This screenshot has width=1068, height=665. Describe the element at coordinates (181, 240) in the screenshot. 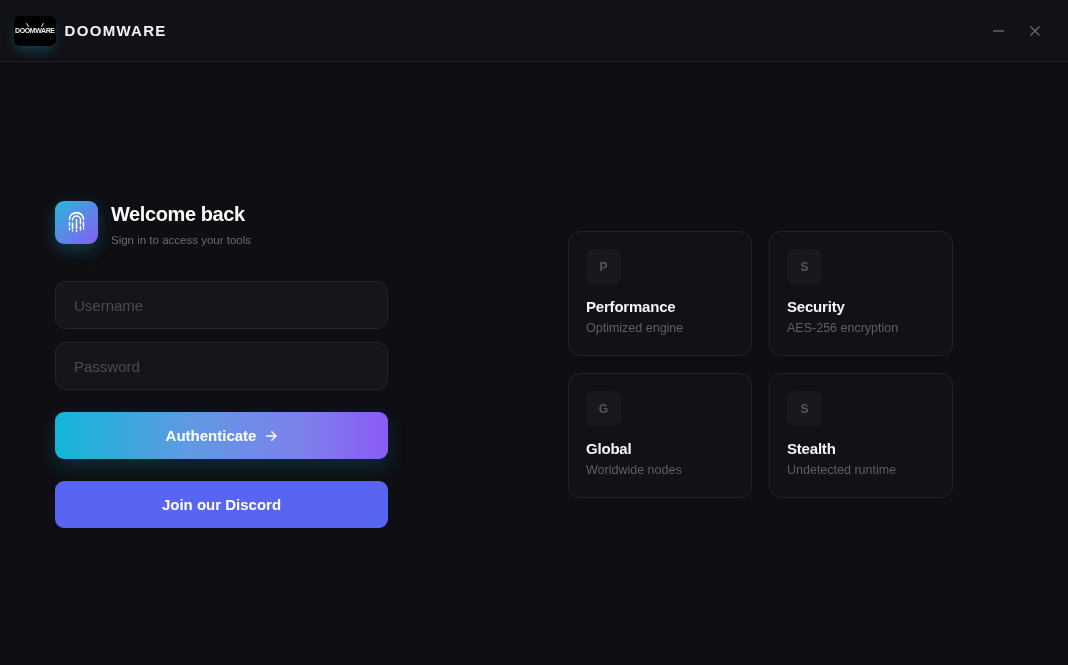

I see `welcome-subtitle: Sign in to access your tools` at that location.